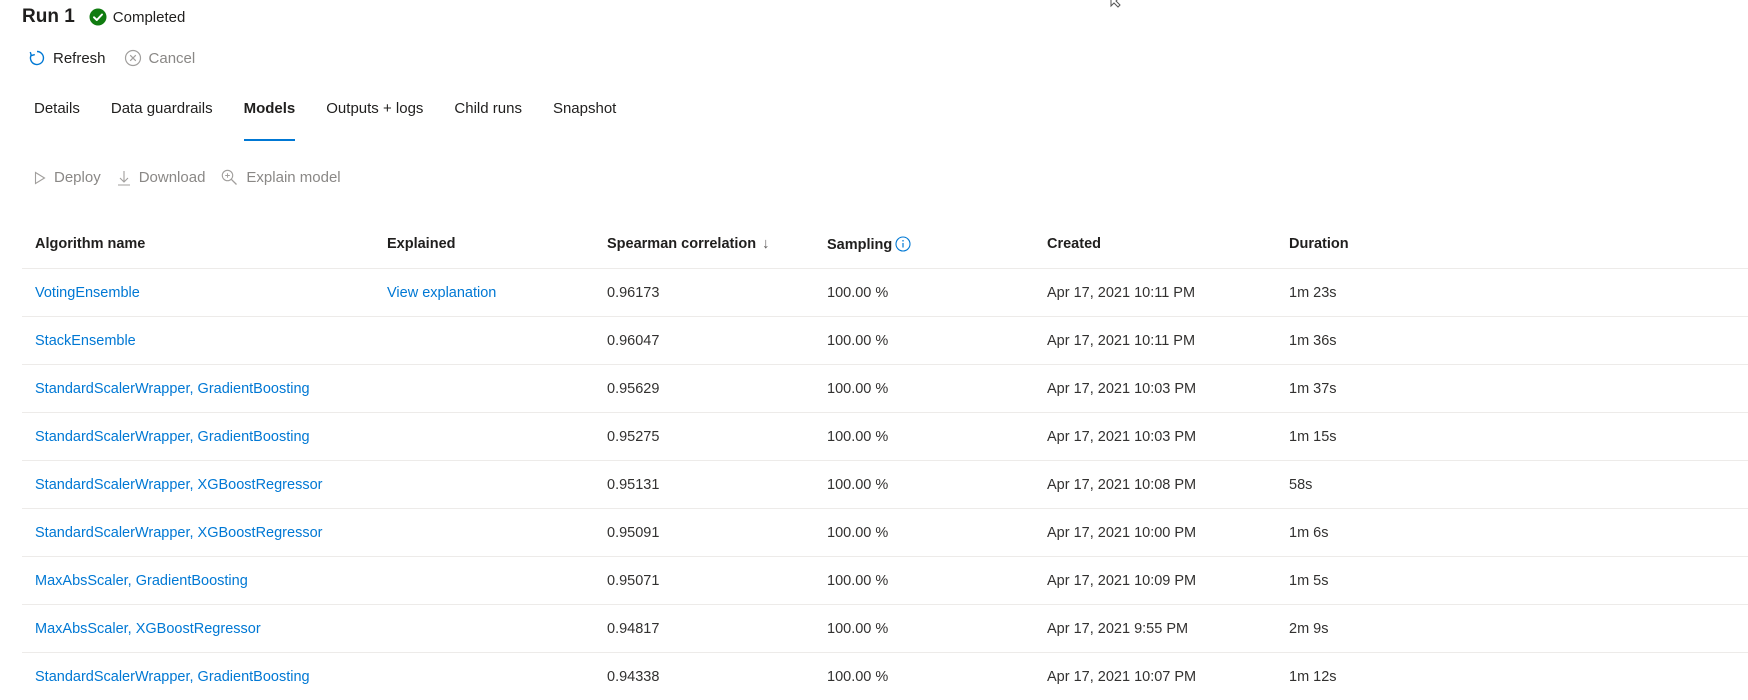 The image size is (1748, 700). What do you see at coordinates (633, 532) in the screenshot?
I see `spearman-value: 0.95091` at bounding box center [633, 532].